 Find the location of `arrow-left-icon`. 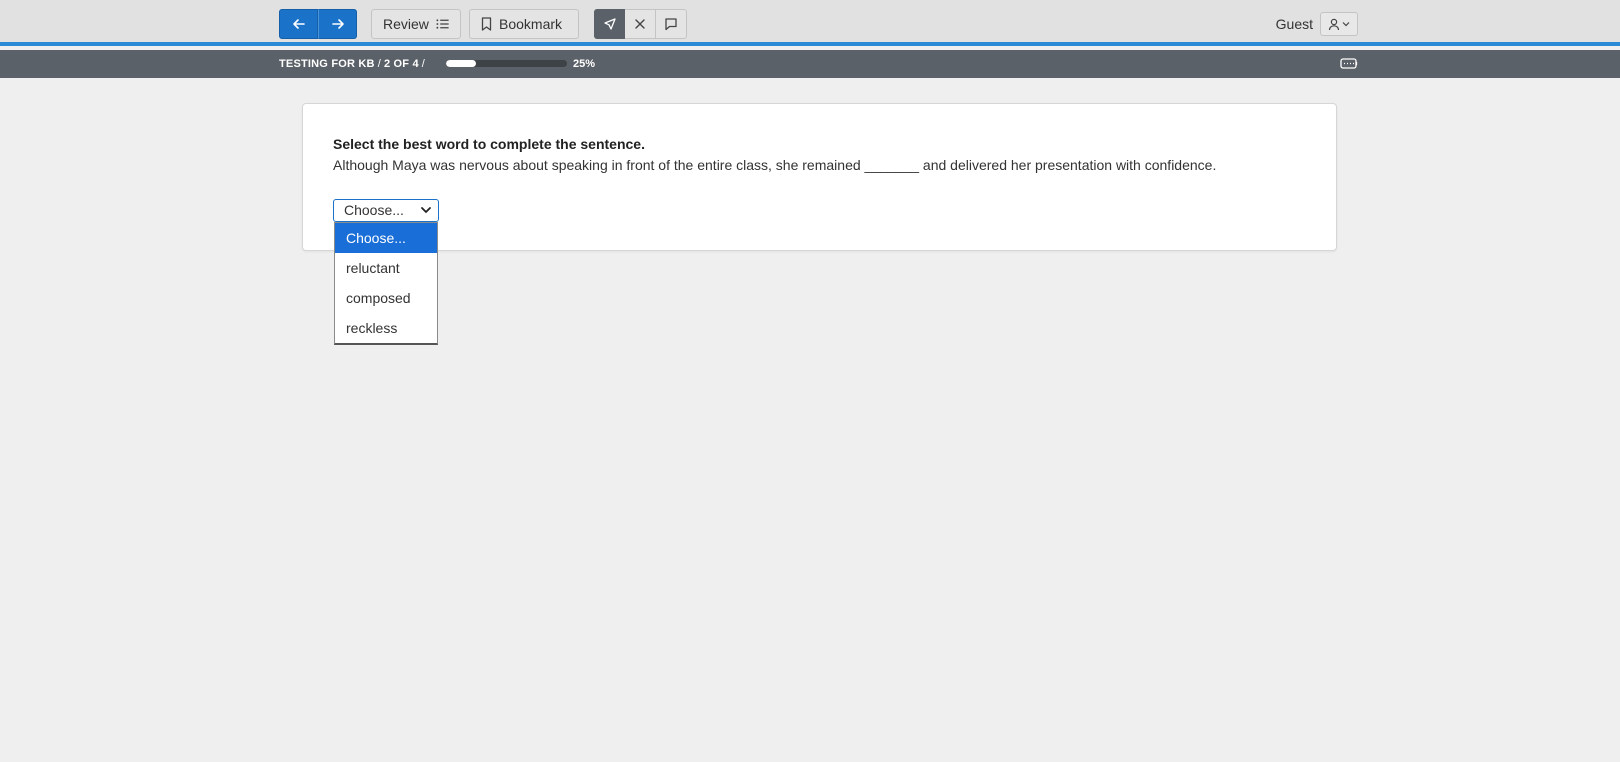

arrow-left-icon is located at coordinates (298, 24).